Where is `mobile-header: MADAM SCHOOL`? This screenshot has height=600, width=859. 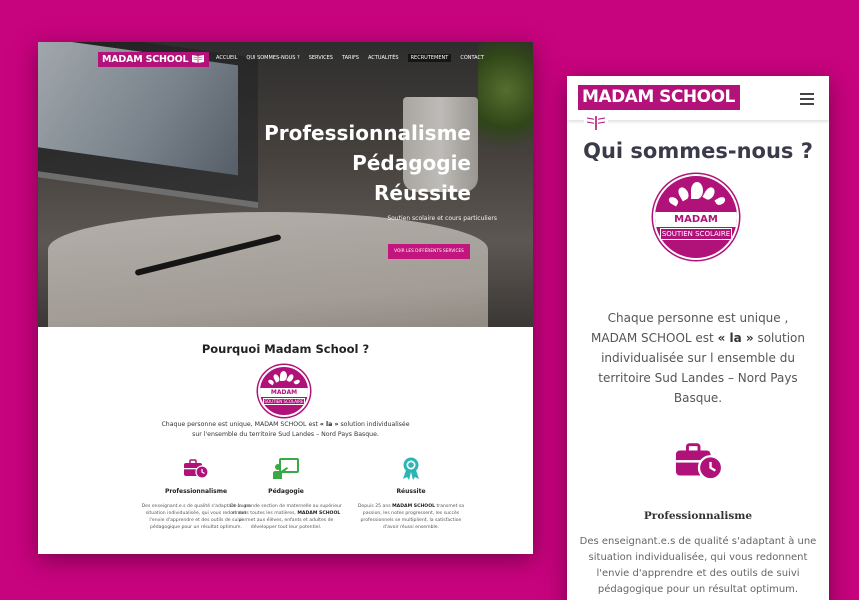 mobile-header: MADAM SCHOOL is located at coordinates (698, 103).